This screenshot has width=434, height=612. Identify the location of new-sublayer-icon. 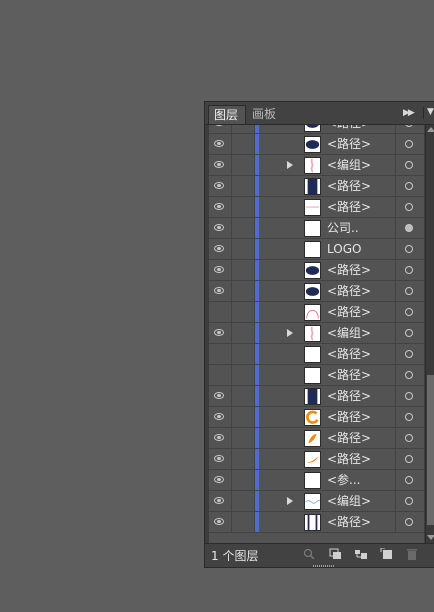
(361, 554).